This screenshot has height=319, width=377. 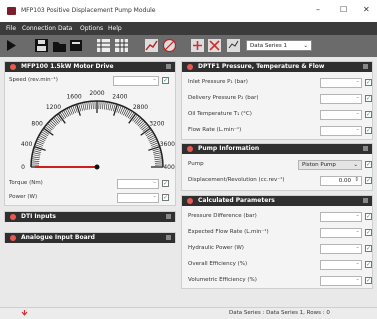 I want to click on pump-panel-header: Pump Information, so click(x=277, y=149).